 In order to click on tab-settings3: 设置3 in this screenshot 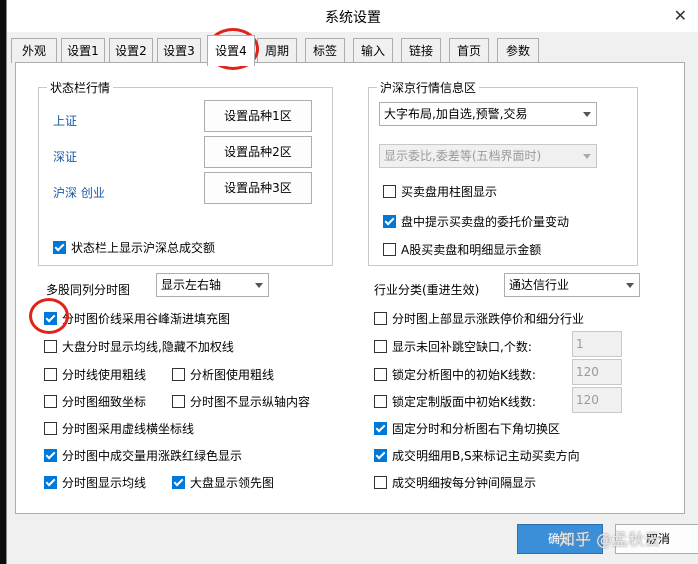, I will do `click(179, 50)`.